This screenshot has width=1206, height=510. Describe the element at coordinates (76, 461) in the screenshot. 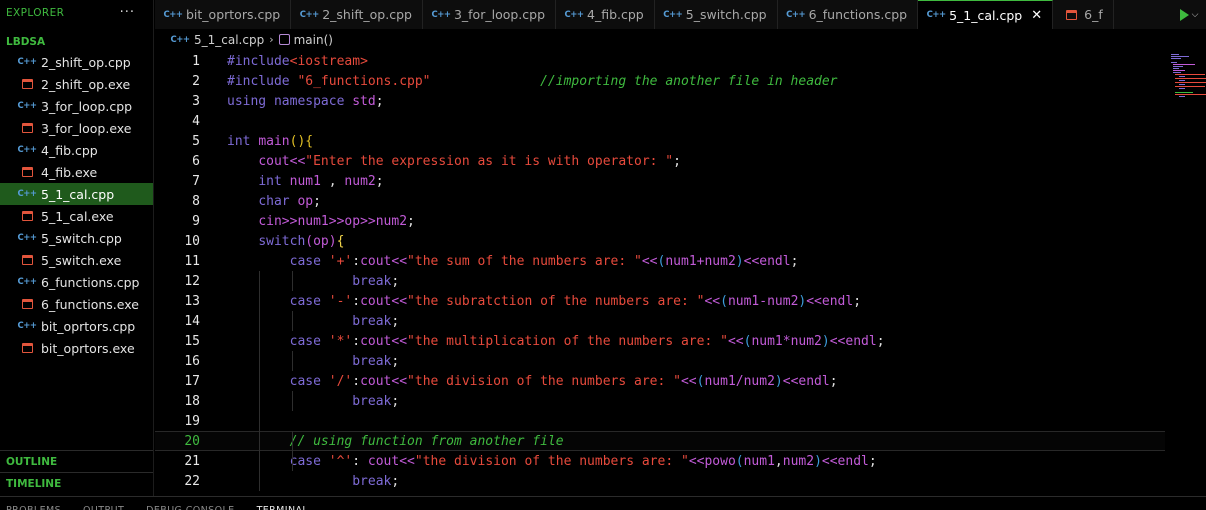

I see `outline-section-header: OUTLINE` at that location.